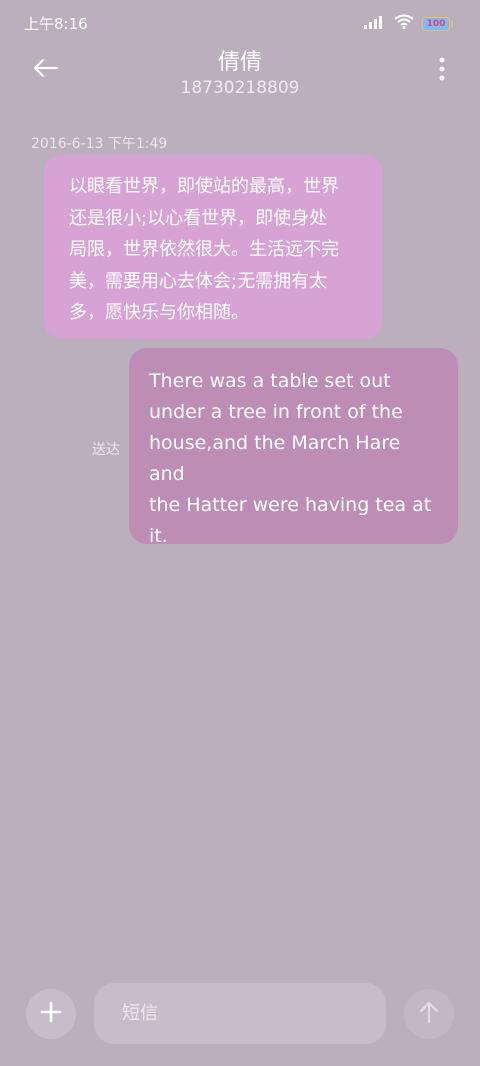 This screenshot has width=480, height=1066. What do you see at coordinates (159, 312) in the screenshot?
I see `message-line: 多，愿快乐与你相随。` at bounding box center [159, 312].